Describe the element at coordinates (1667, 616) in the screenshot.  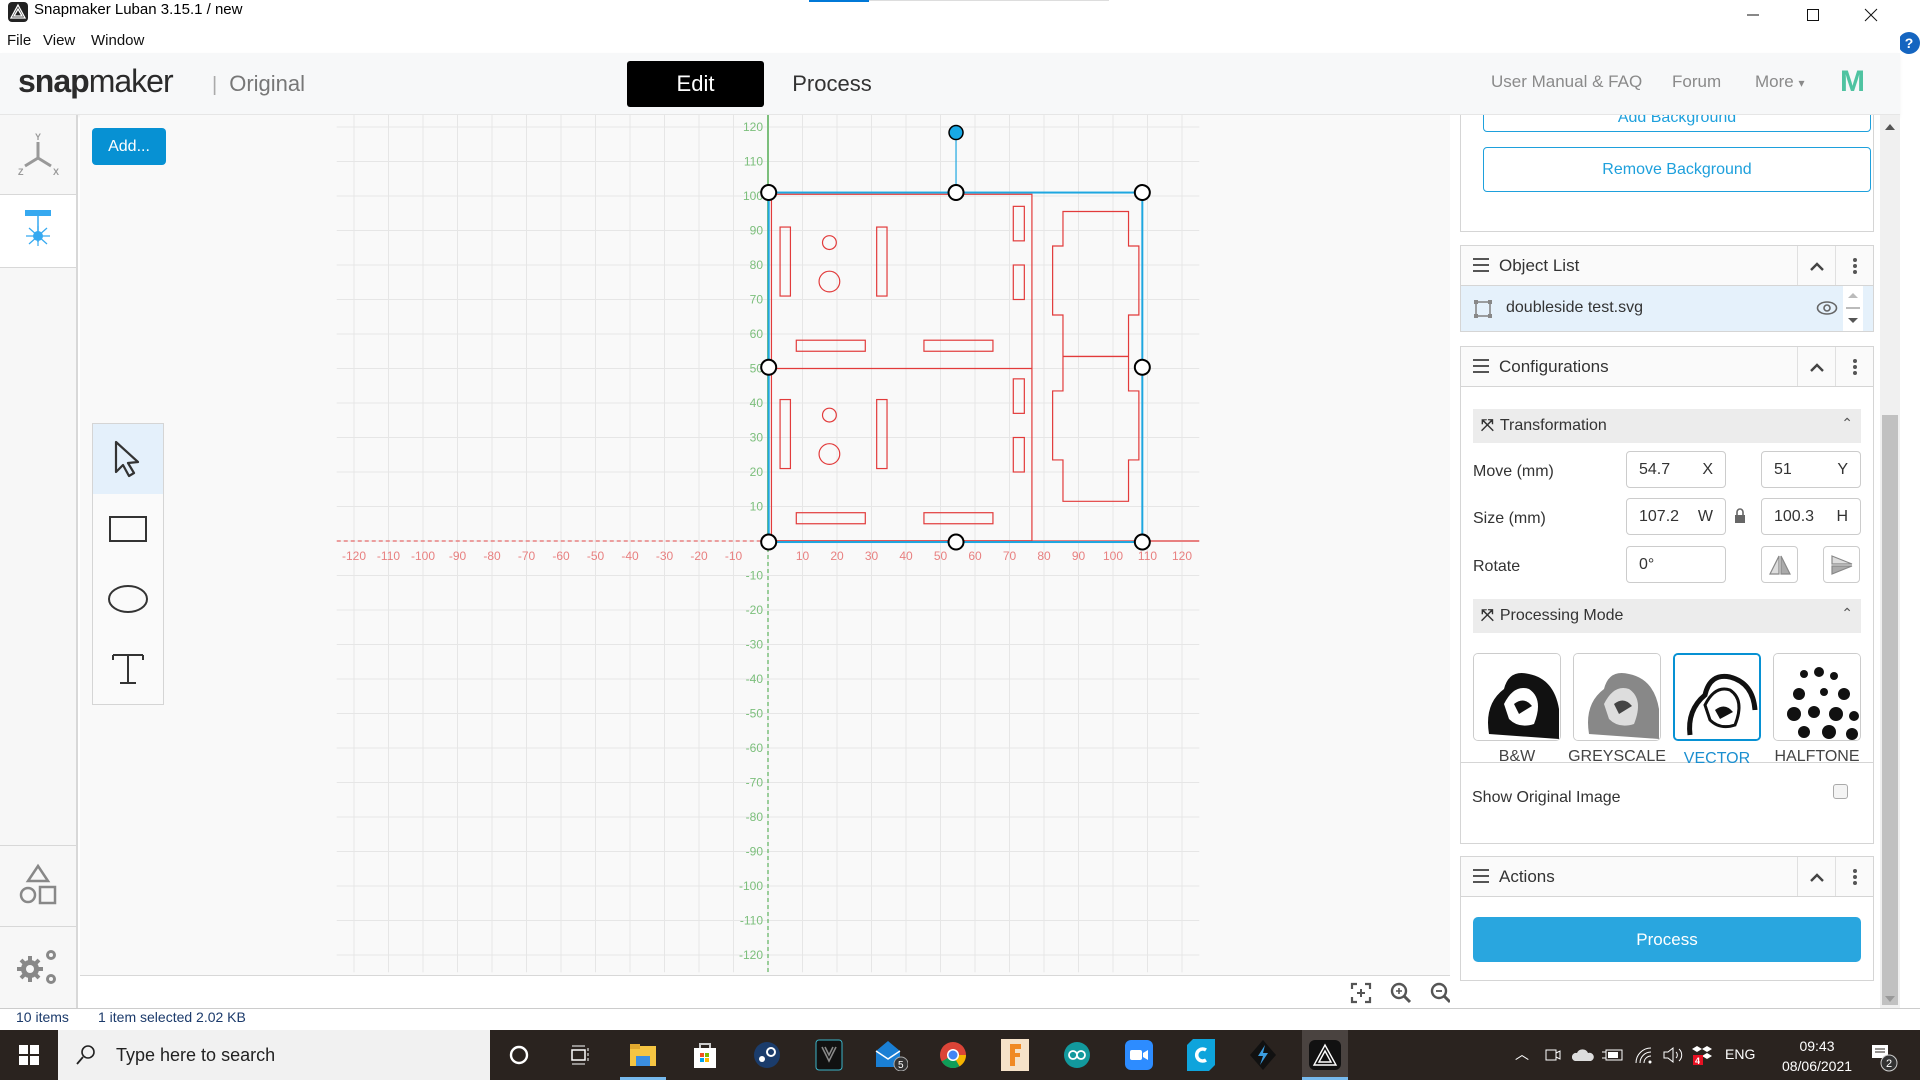
I see `processing-mode-section-header: ⤧ Processing Mode ⌃` at that location.